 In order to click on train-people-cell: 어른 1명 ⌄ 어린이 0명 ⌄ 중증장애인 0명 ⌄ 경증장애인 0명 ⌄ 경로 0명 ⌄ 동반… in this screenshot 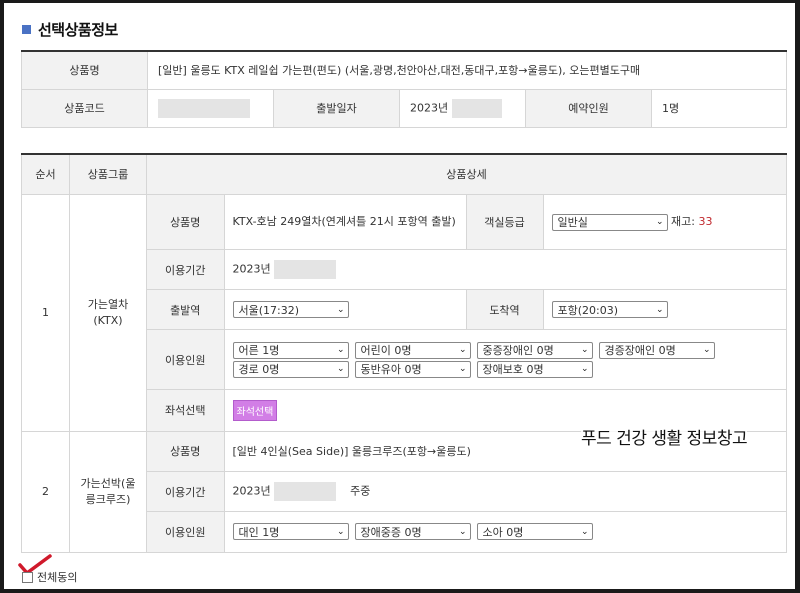, I will do `click(505, 359)`.